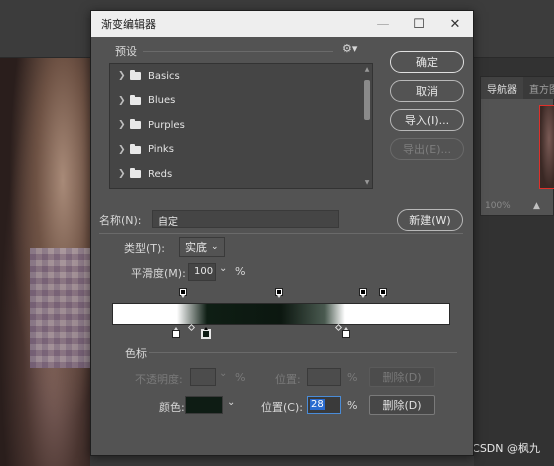 Image resolution: width=554 pixels, height=466 pixels. I want to click on preset-folder-reds: ❯ Reds, so click(241, 174).